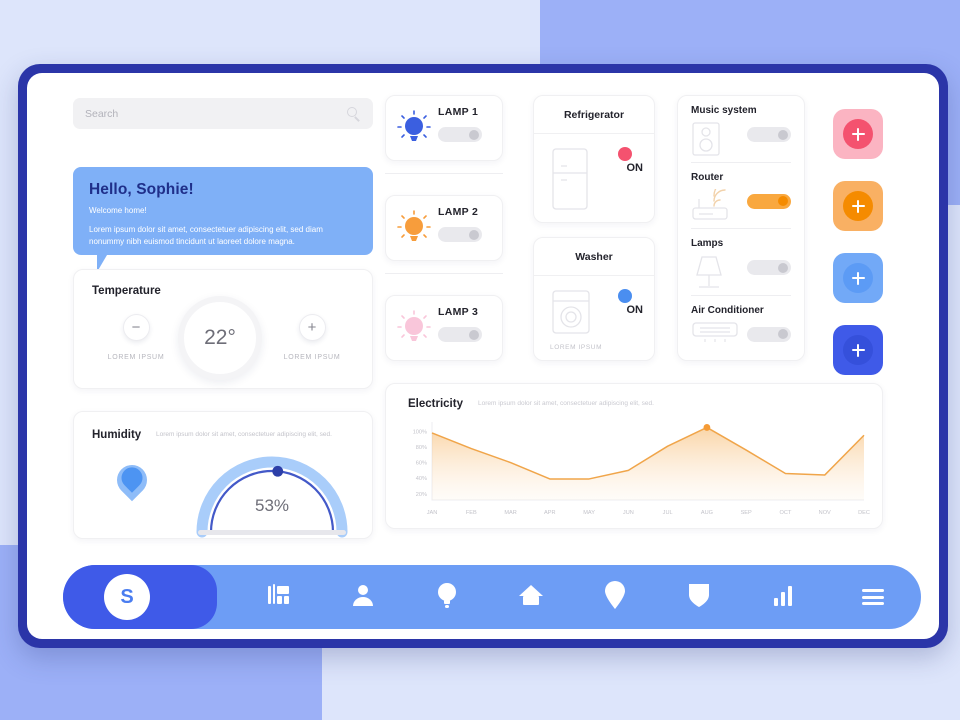 This screenshot has height=720, width=960. I want to click on washer-title: Washer, so click(594, 256).